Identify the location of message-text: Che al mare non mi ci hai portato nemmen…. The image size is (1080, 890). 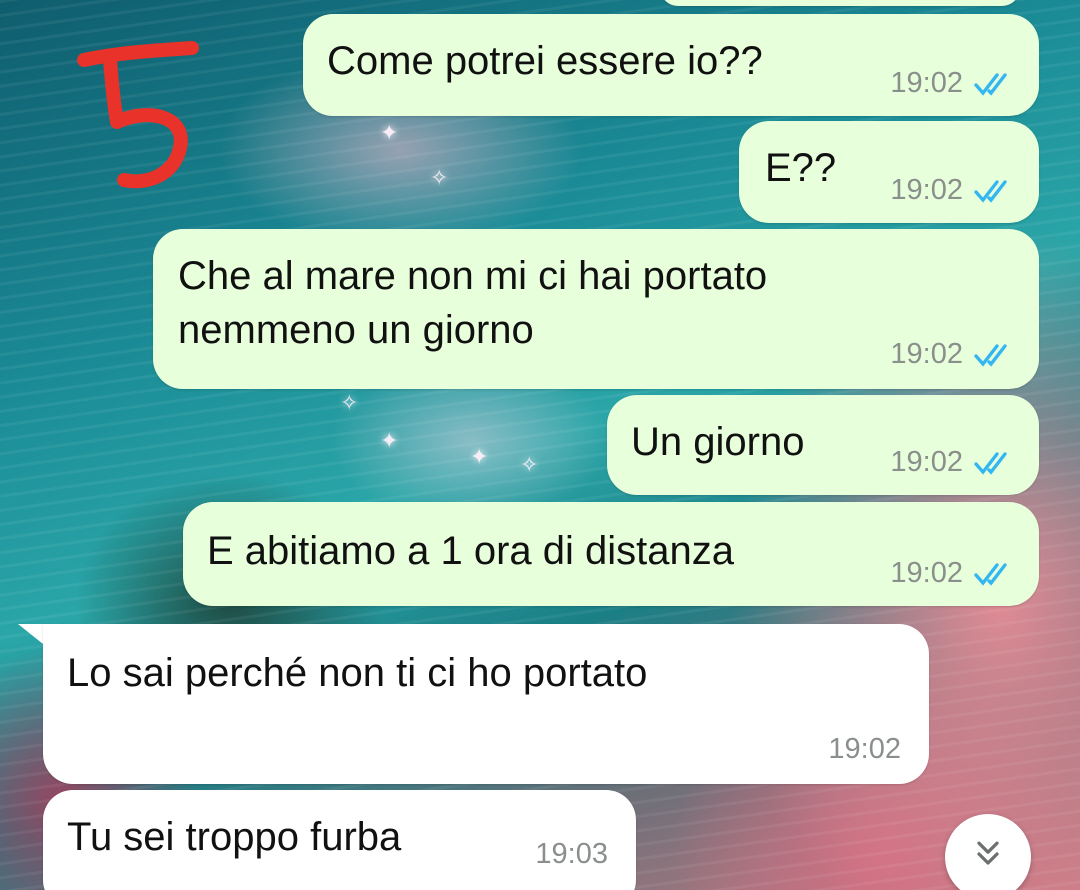
(473, 303).